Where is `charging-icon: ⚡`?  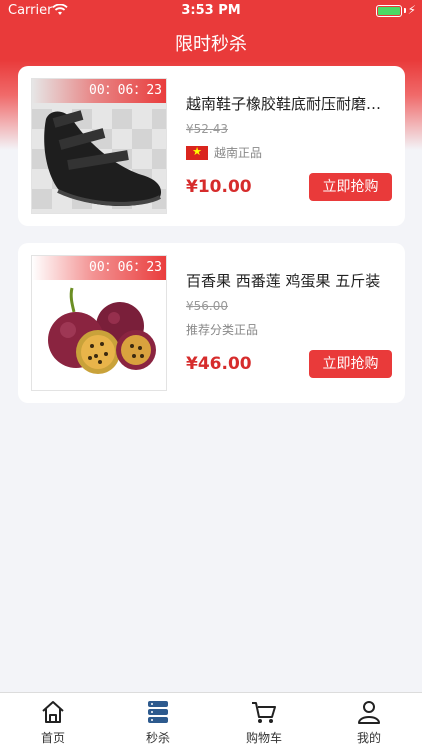
charging-icon: ⚡ is located at coordinates (411, 10).